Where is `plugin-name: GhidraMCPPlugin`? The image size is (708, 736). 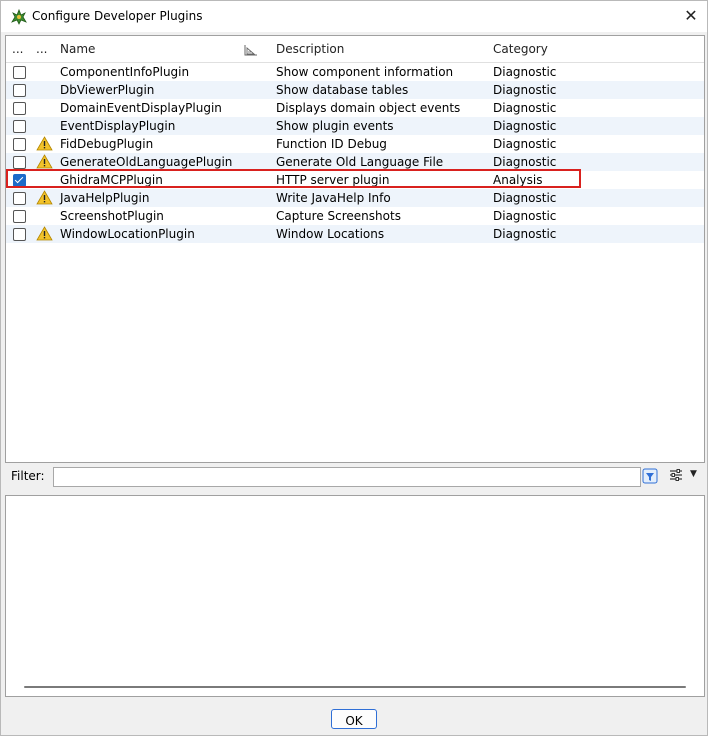
plugin-name: GhidraMCPPlugin is located at coordinates (111, 180).